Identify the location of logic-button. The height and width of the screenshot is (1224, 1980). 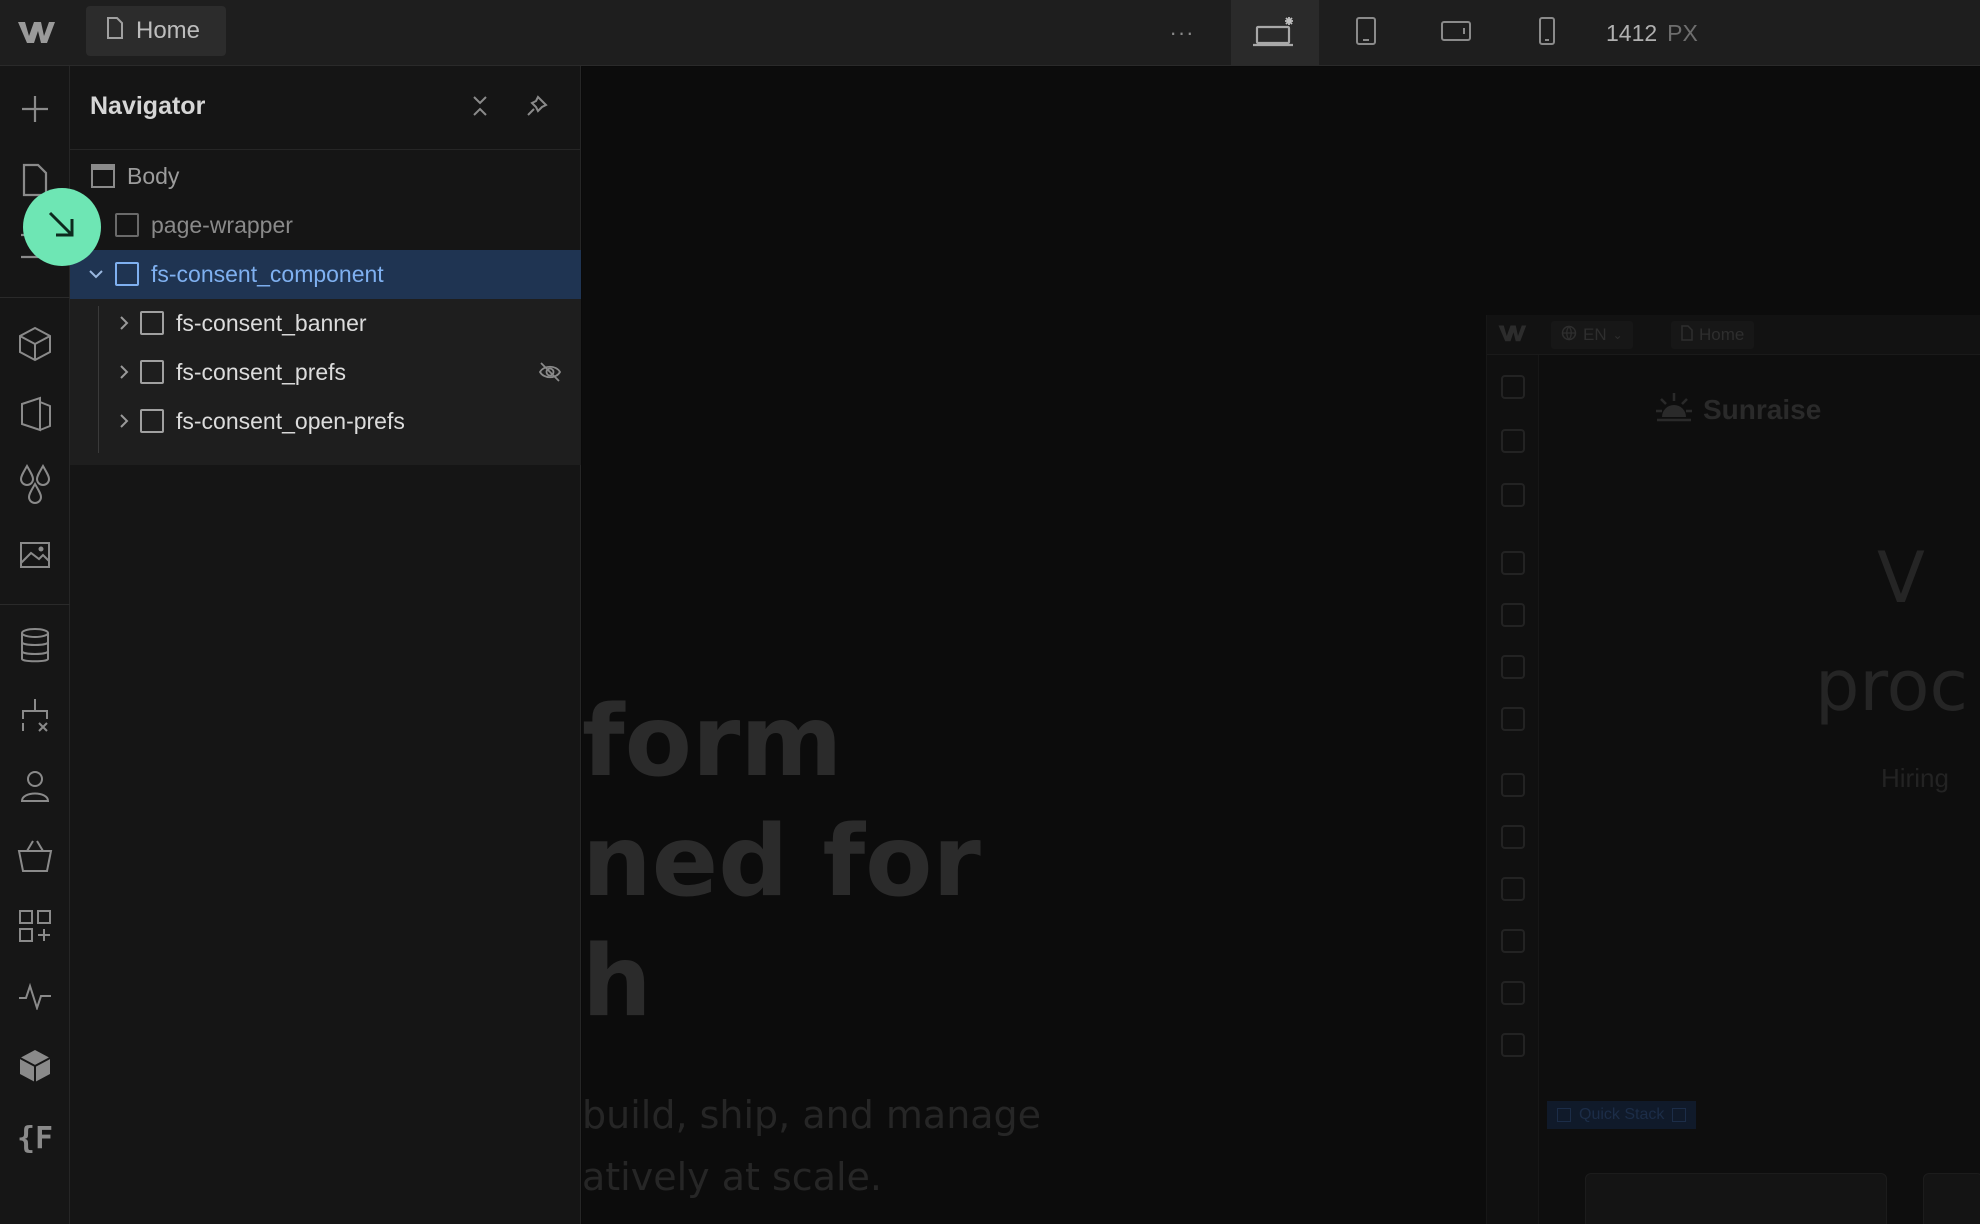
(35, 718).